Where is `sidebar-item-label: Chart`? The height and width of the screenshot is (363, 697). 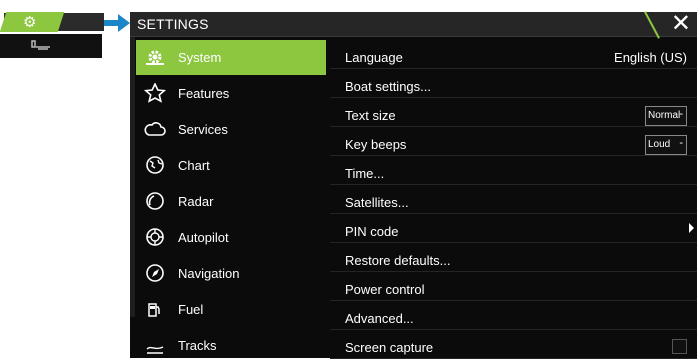
sidebar-item-label: Chart is located at coordinates (194, 165).